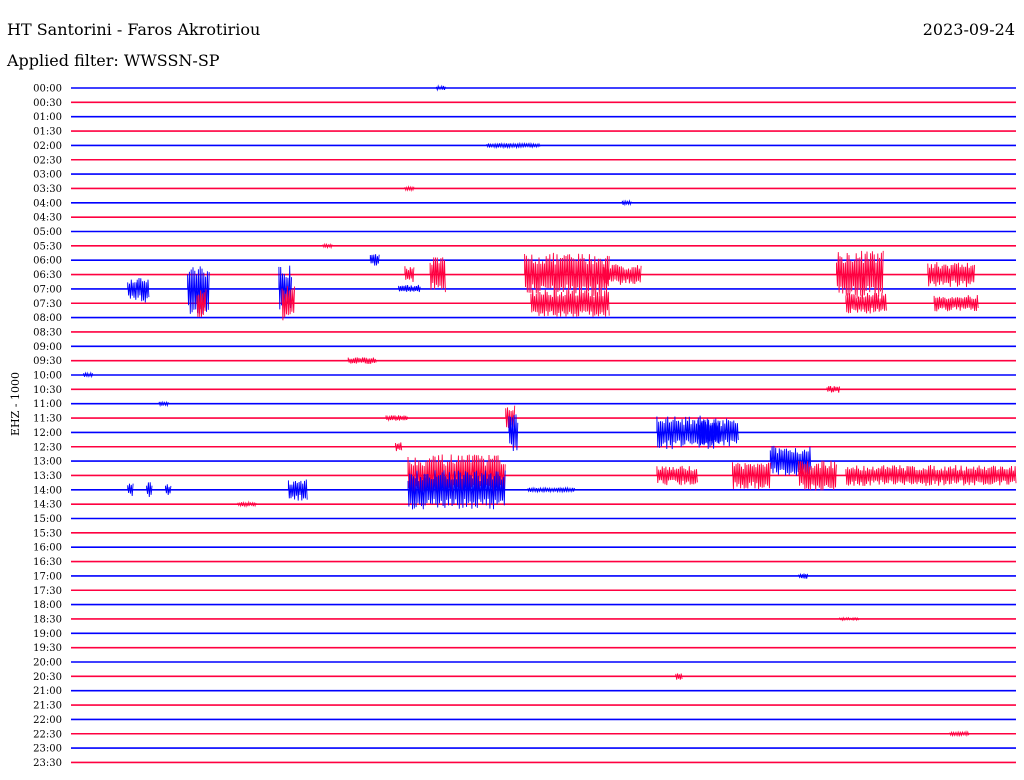  What do you see at coordinates (47, 548) in the screenshot?
I see `row-time-label: 16:00` at bounding box center [47, 548].